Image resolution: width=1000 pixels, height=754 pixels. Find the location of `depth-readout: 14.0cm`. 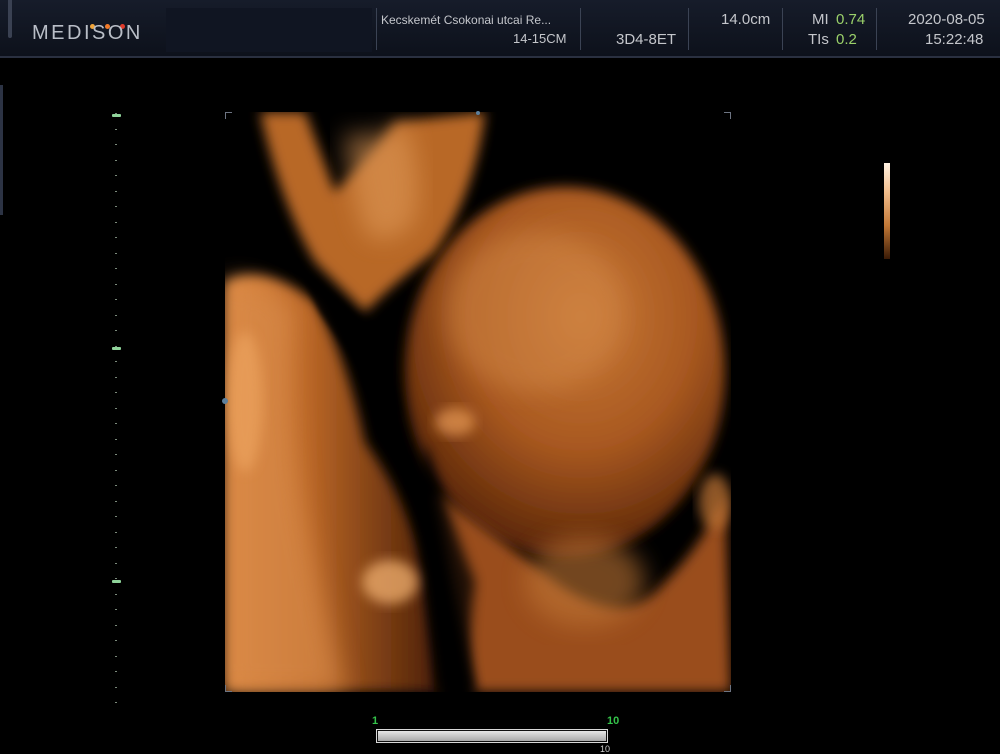

depth-readout: 14.0cm is located at coordinates (746, 19).